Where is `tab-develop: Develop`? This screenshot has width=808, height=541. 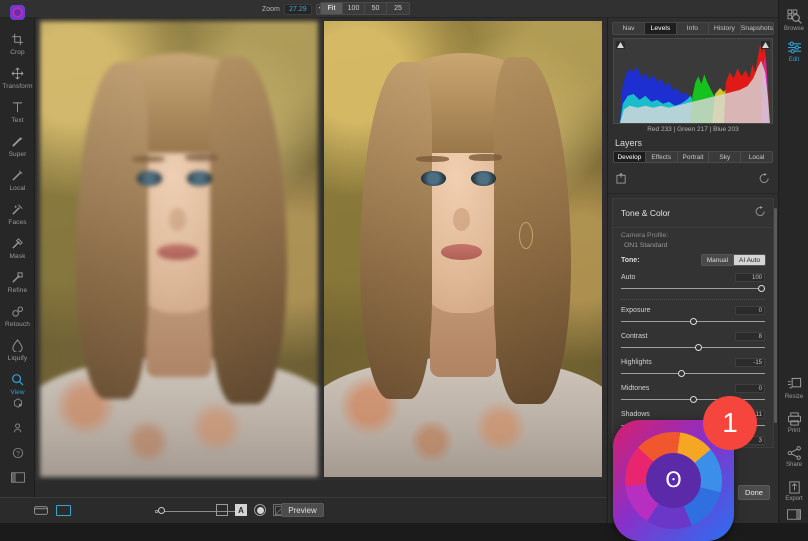 tab-develop: Develop is located at coordinates (629, 157).